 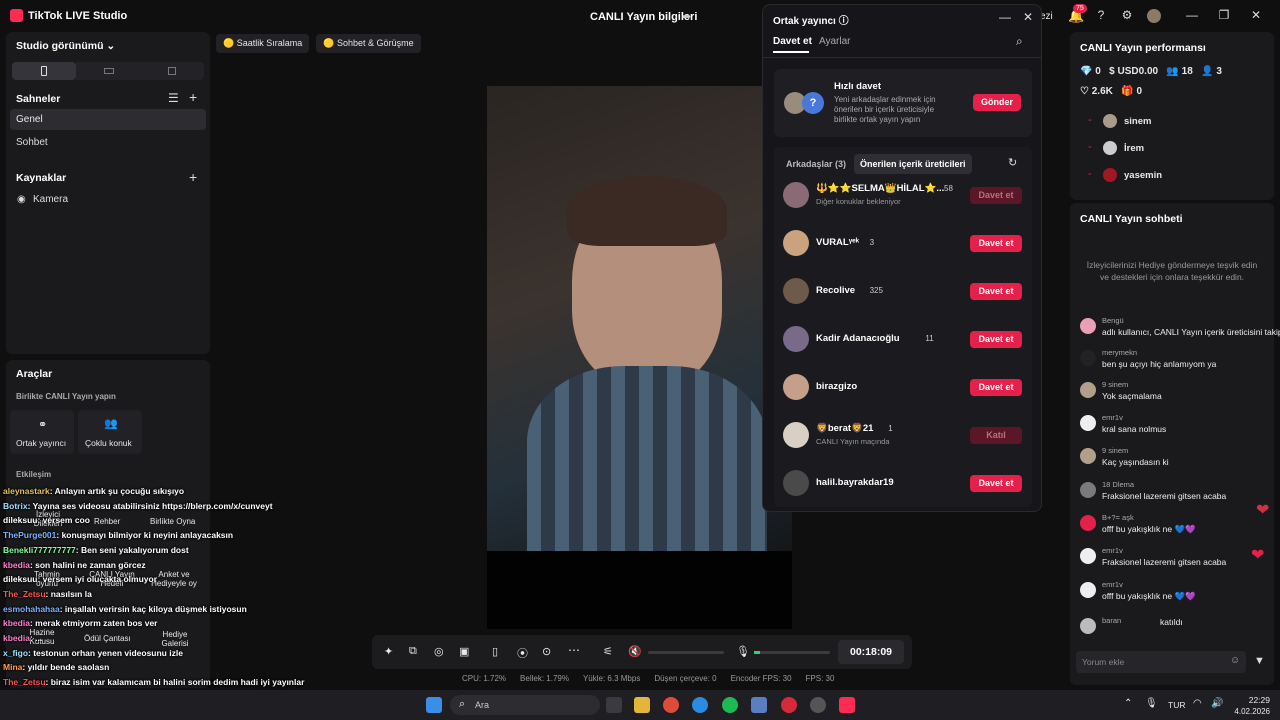 What do you see at coordinates (642, 705) in the screenshot?
I see `file-explorer-icon` at bounding box center [642, 705].